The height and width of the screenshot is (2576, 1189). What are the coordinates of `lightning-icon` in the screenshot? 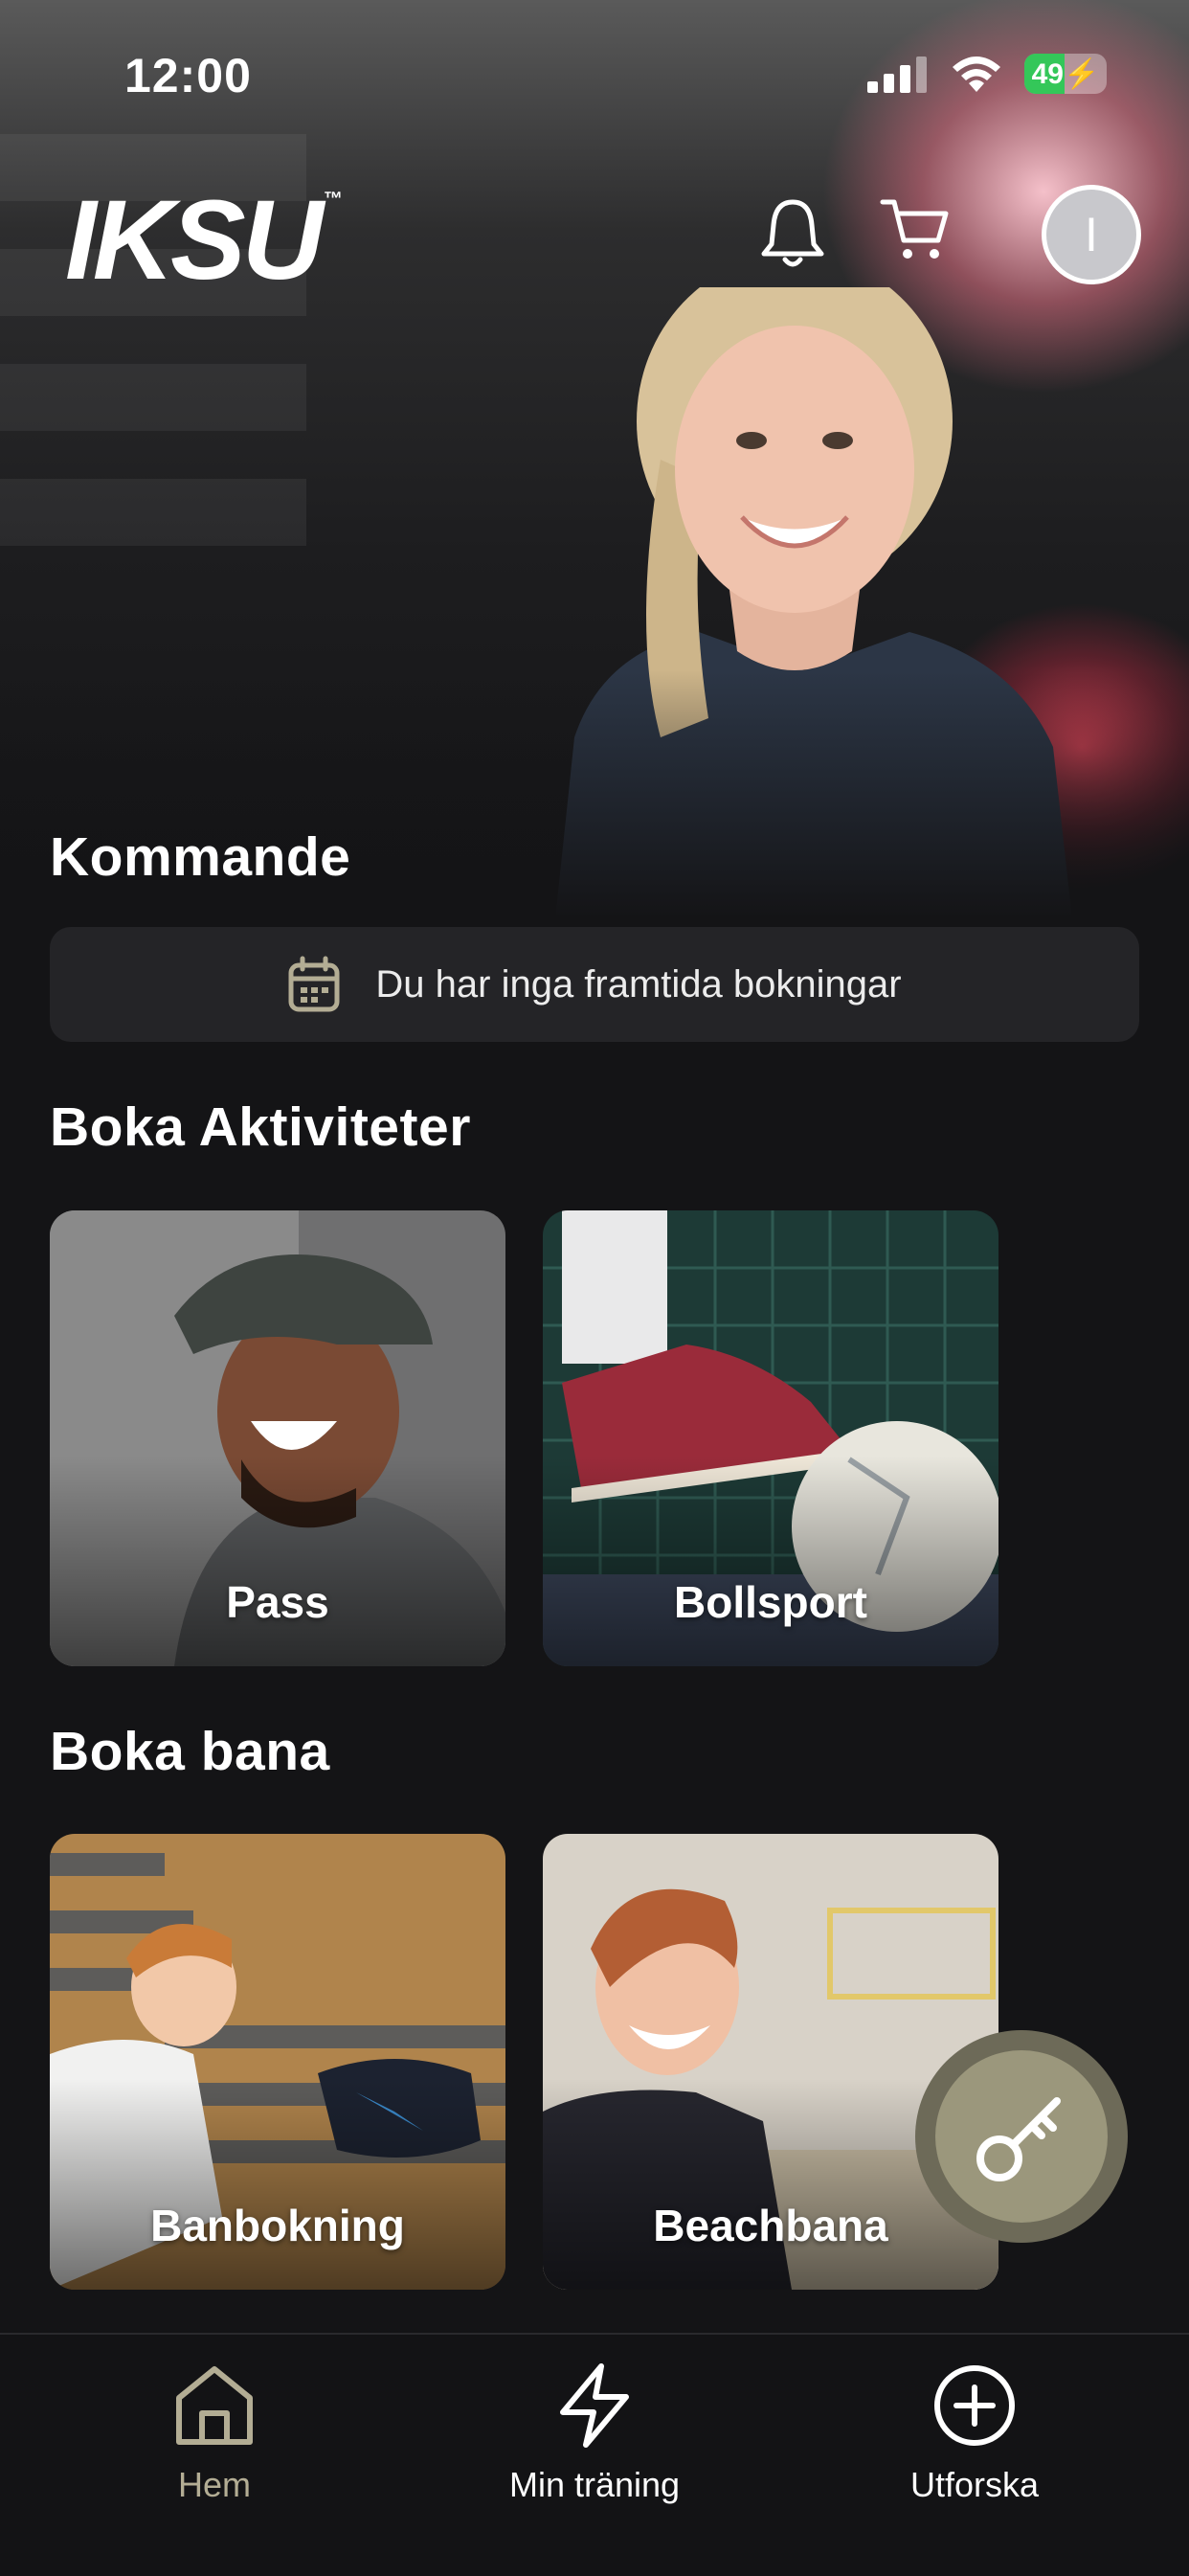 It's located at (594, 2405).